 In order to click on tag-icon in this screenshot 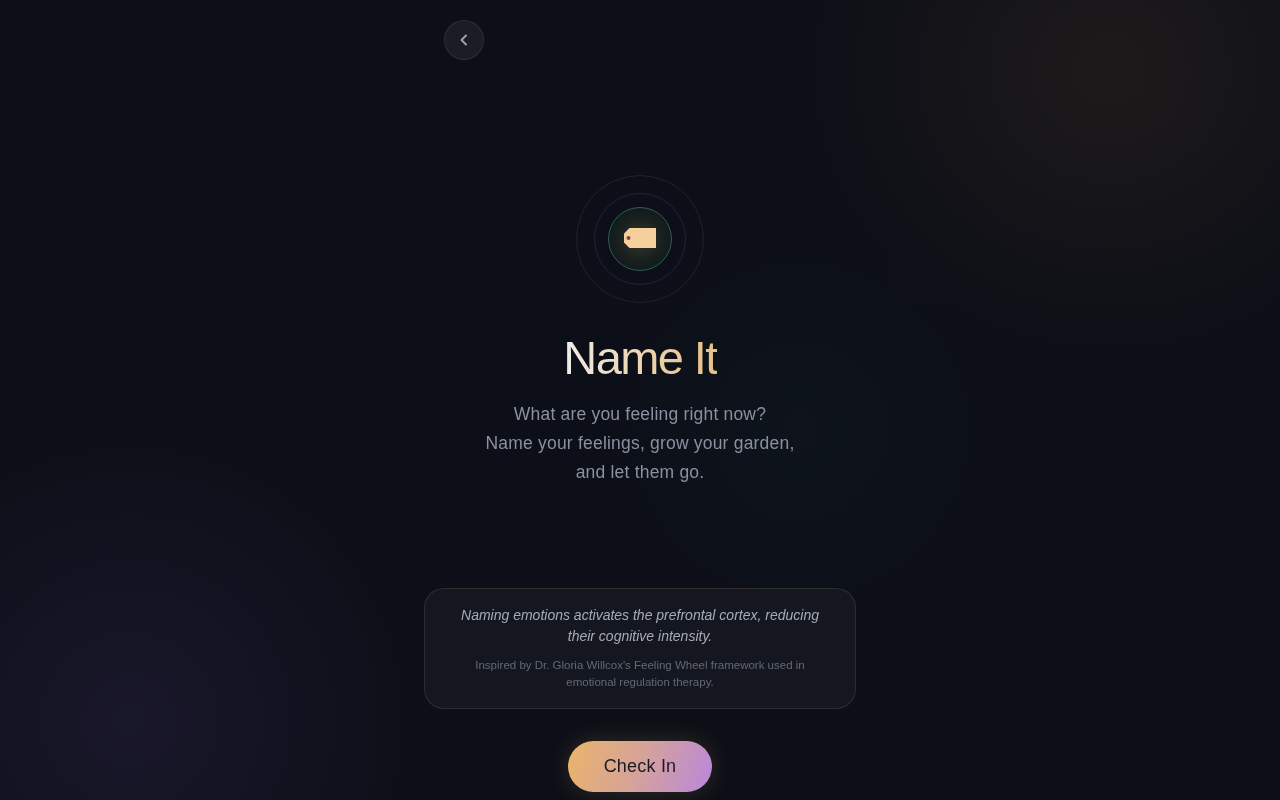, I will do `click(640, 239)`.